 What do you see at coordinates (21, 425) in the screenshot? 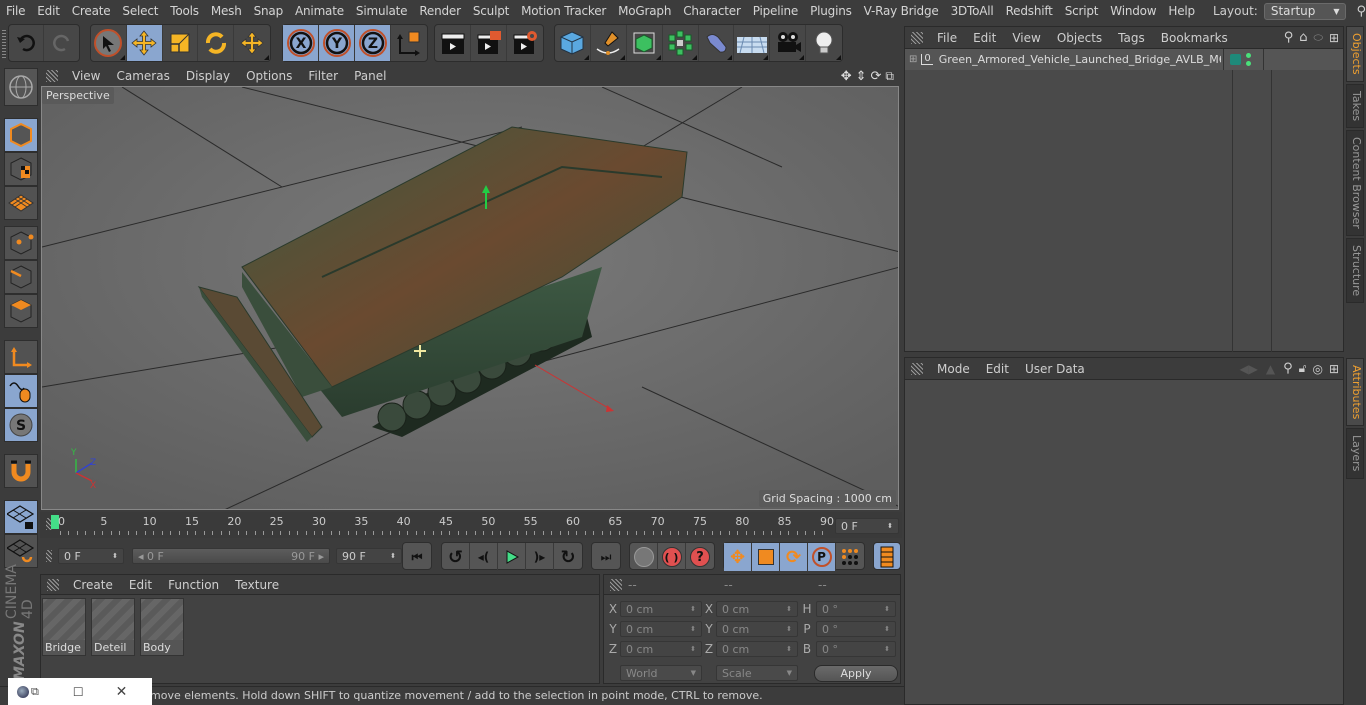
I see `snap-settings-button: S` at bounding box center [21, 425].